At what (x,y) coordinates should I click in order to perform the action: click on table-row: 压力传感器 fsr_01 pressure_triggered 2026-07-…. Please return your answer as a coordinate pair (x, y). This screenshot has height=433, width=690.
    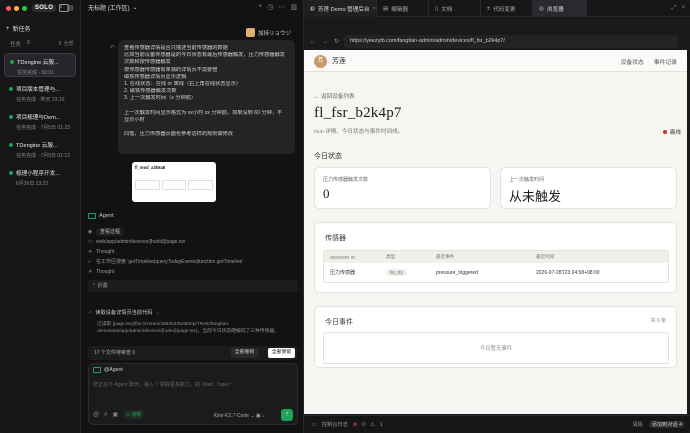
    Looking at the image, I should click on (496, 272).